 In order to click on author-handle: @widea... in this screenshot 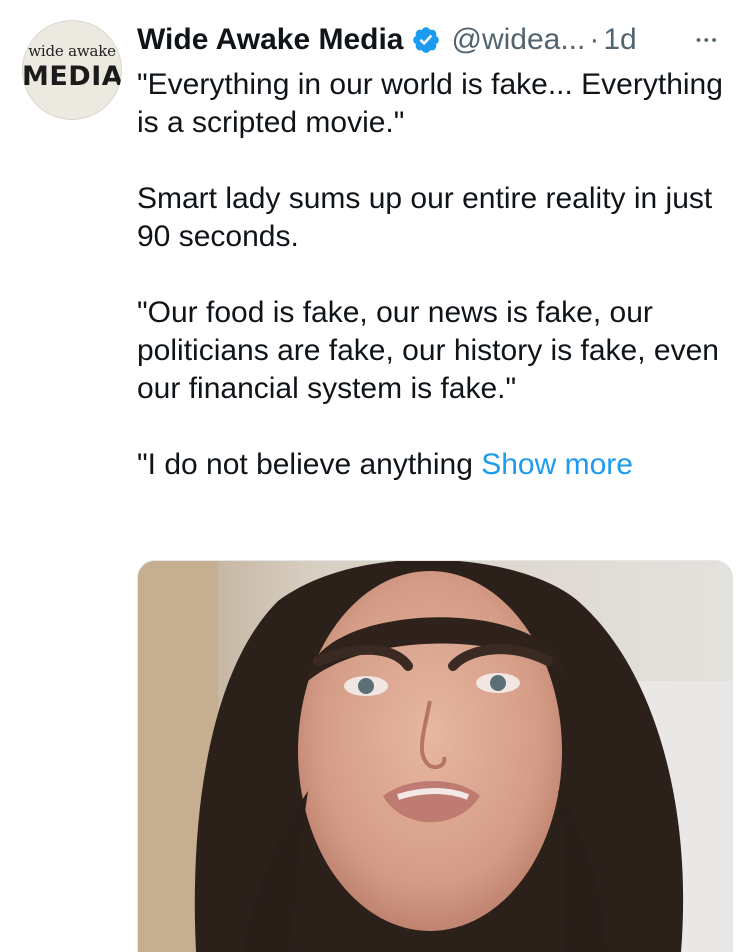, I will do `click(518, 40)`.